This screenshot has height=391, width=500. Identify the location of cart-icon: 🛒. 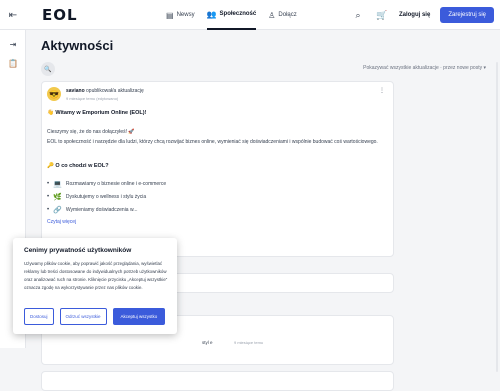
(382, 15).